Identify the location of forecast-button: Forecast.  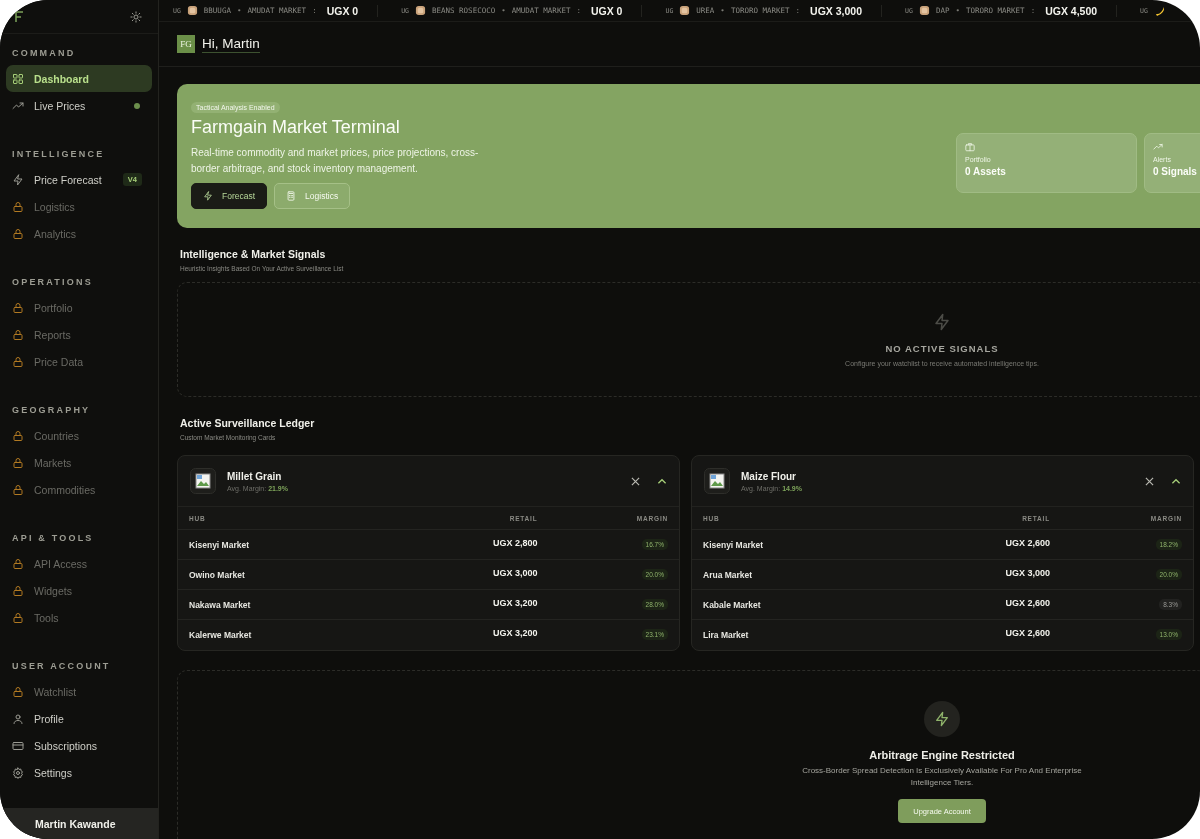
(229, 196).